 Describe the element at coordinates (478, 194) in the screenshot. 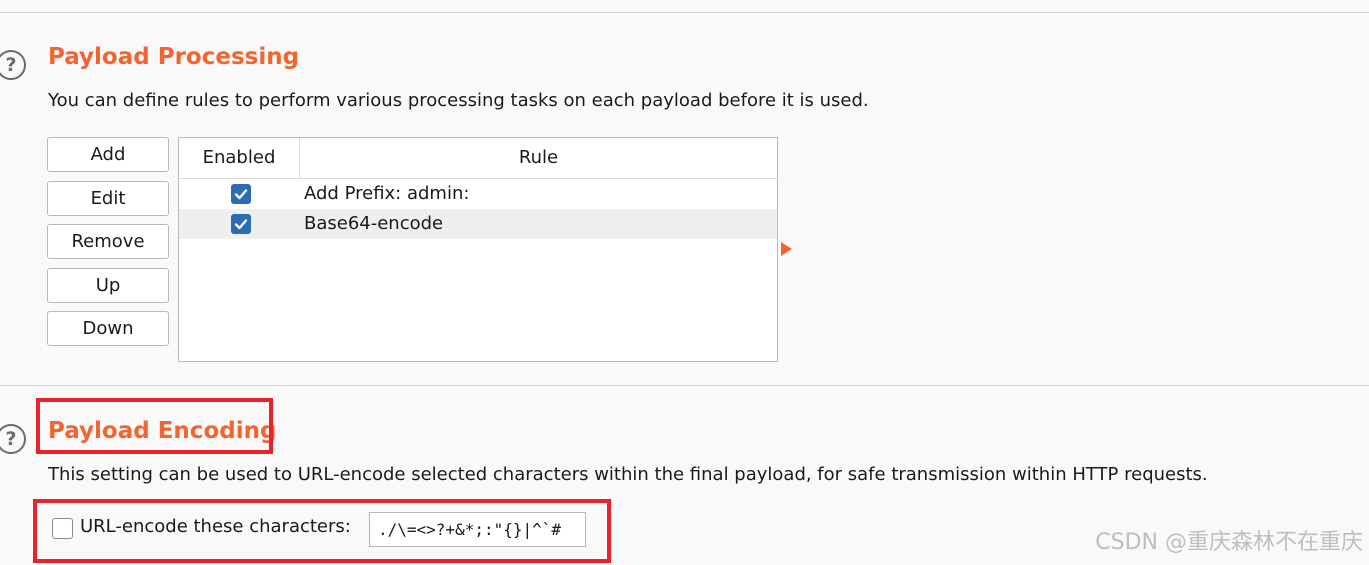

I see `table-row: Add Prefix: admin:` at that location.